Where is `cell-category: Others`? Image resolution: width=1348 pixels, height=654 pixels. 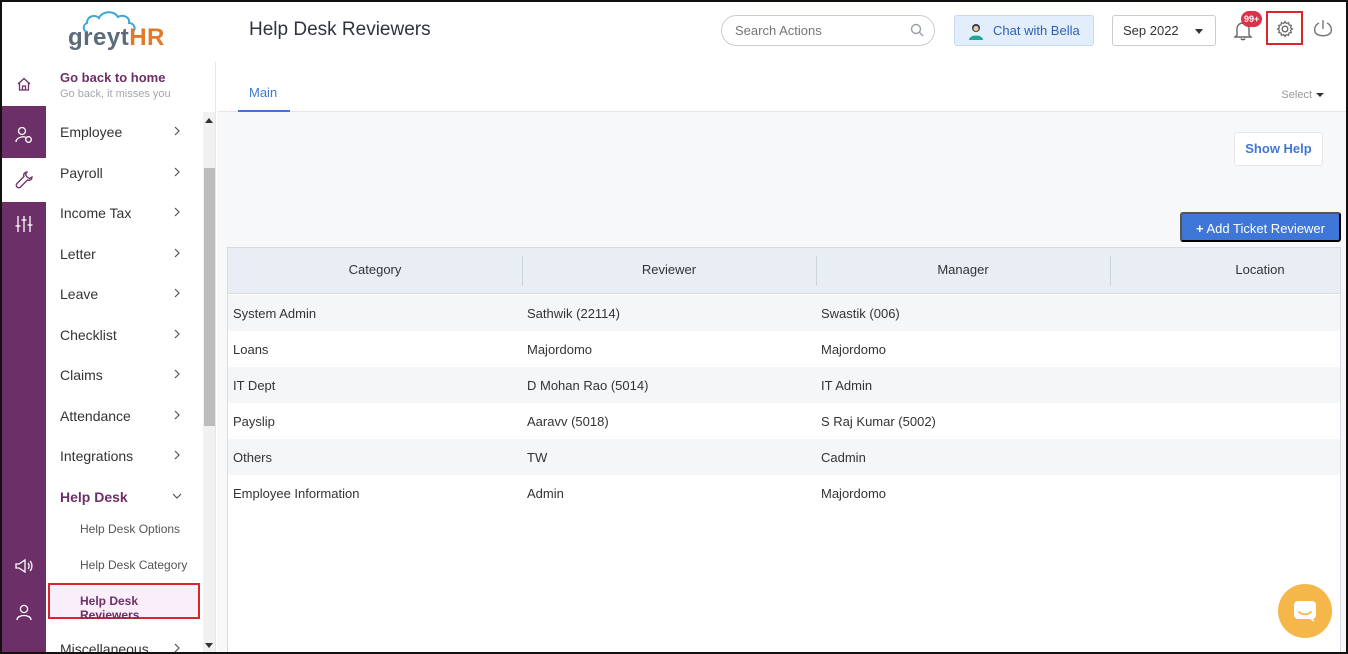
cell-category: Others is located at coordinates (253, 457).